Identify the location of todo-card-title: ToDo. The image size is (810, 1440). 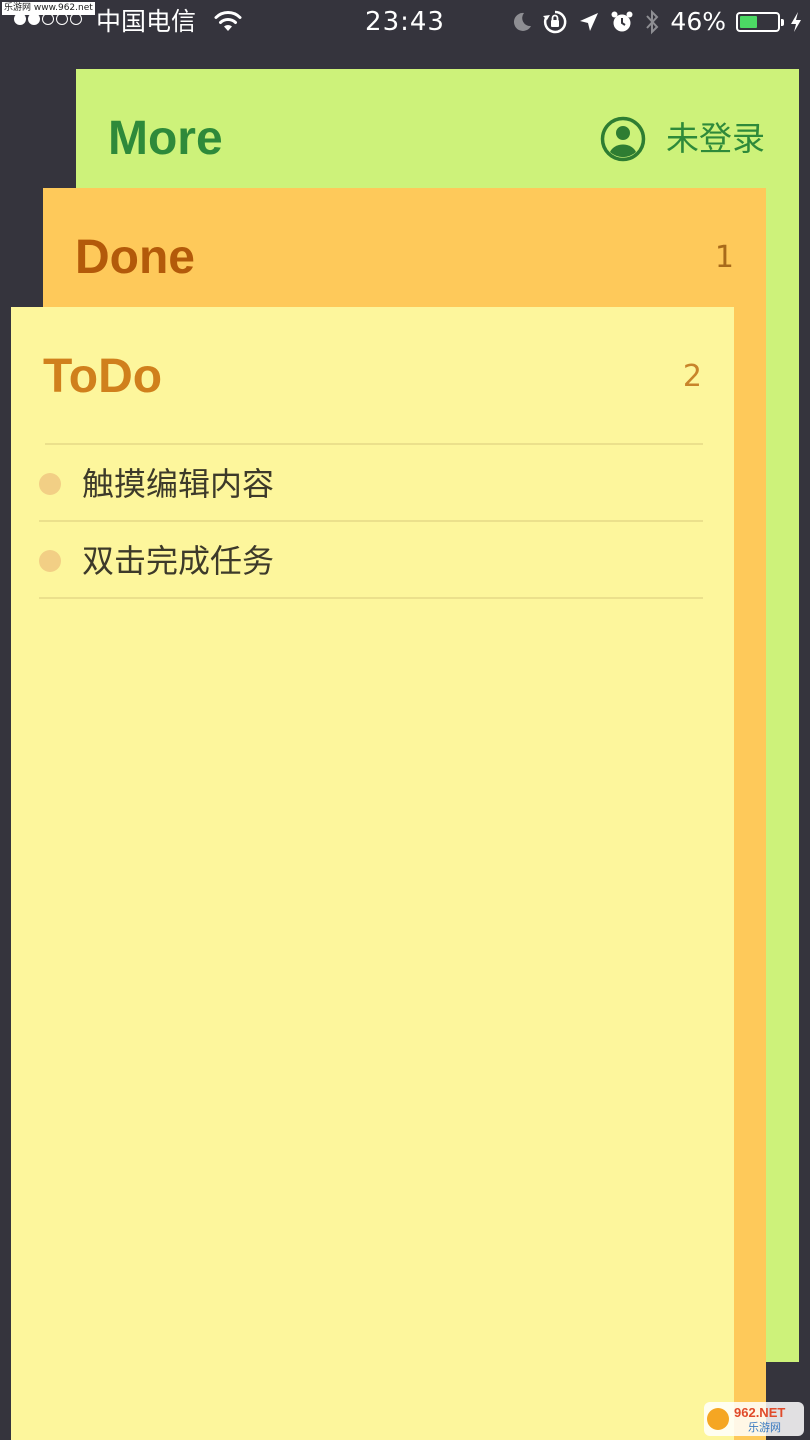
(103, 376).